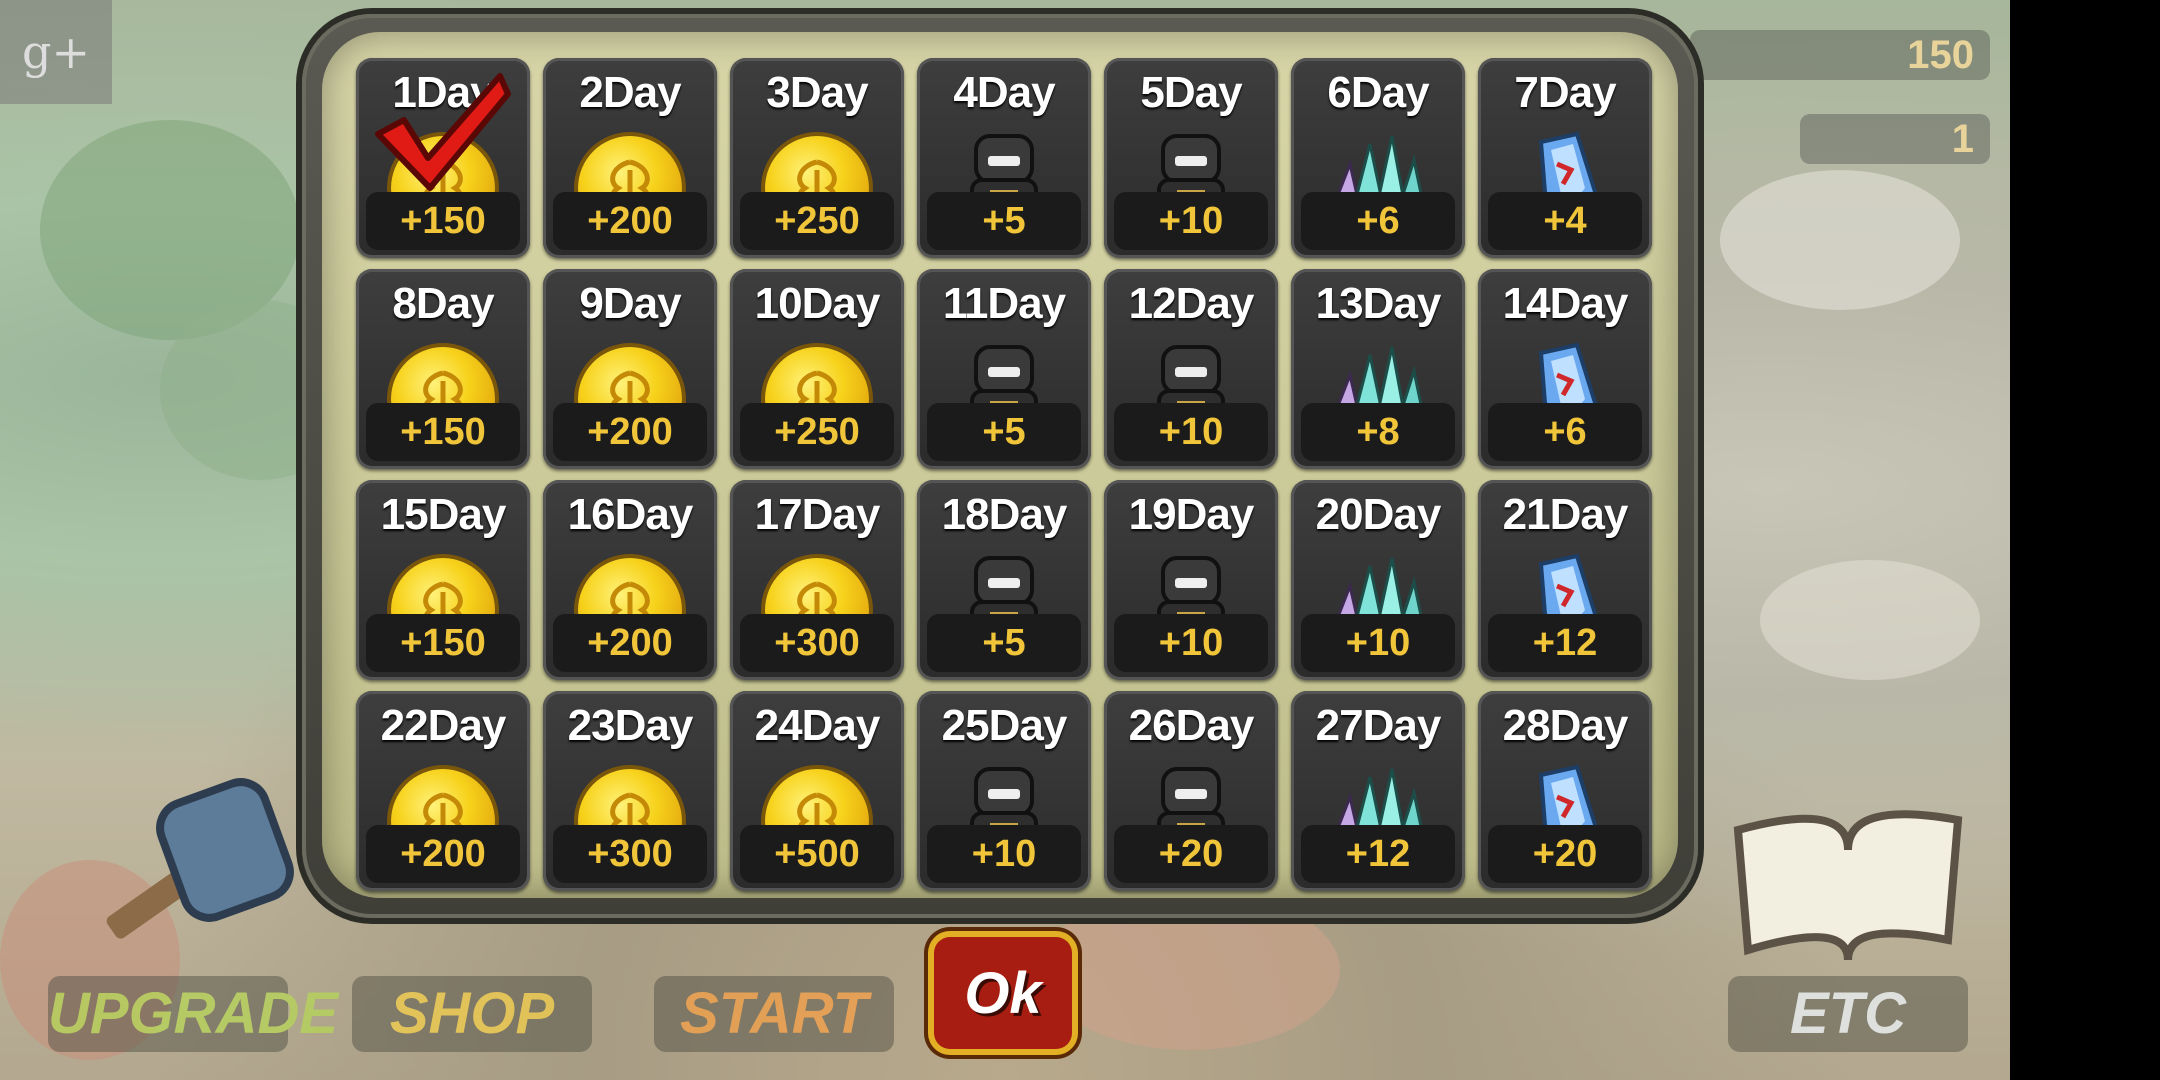 This screenshot has height=1080, width=2160. What do you see at coordinates (1004, 158) in the screenshot?
I see `reward-cell-day-4: 4Day +5` at bounding box center [1004, 158].